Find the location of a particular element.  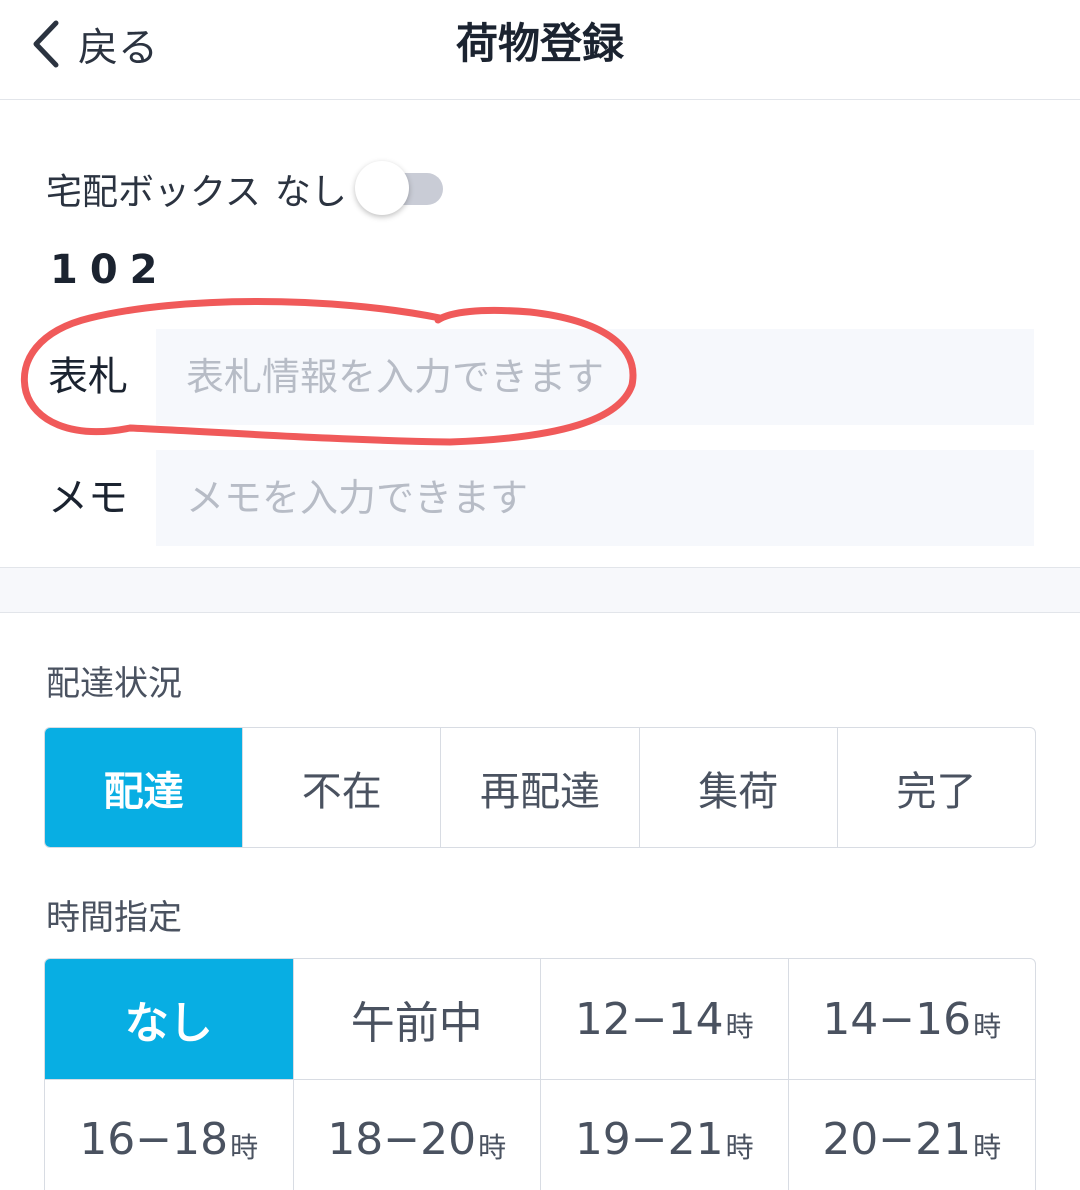

page-title: 荷物登録 is located at coordinates (539, 43).